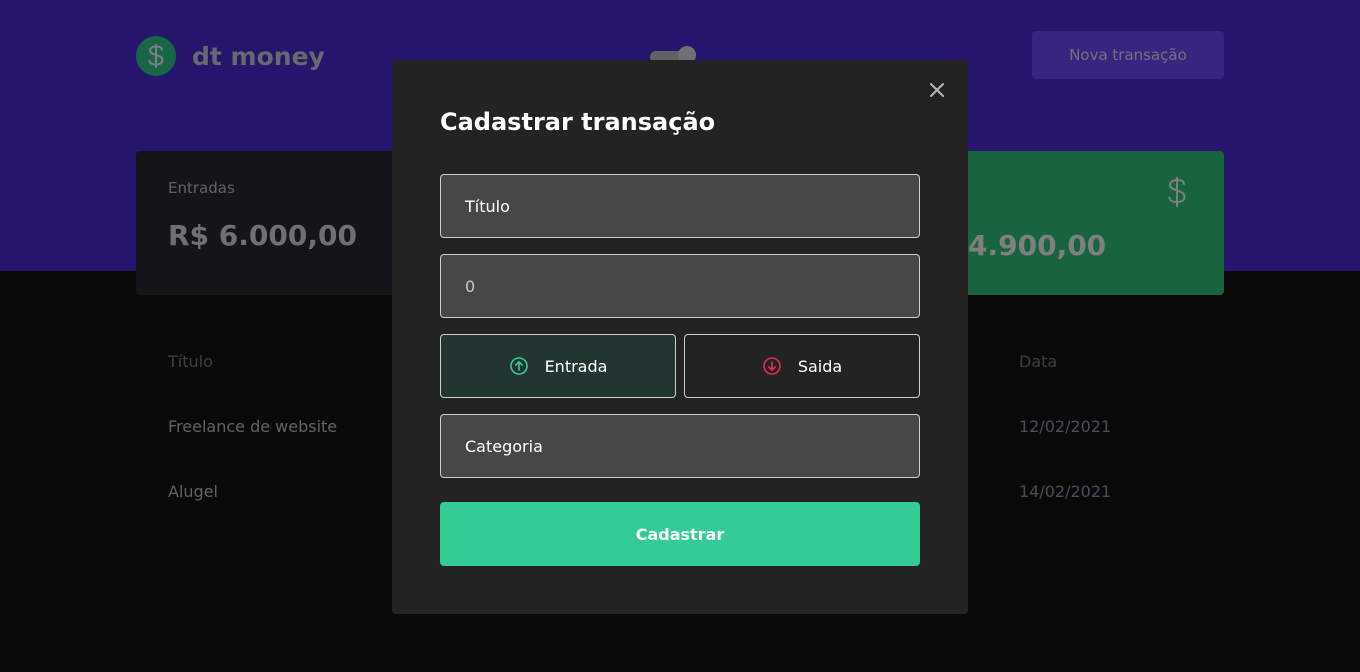 Image resolution: width=1360 pixels, height=672 pixels. I want to click on income-type-button: Entrada, so click(558, 366).